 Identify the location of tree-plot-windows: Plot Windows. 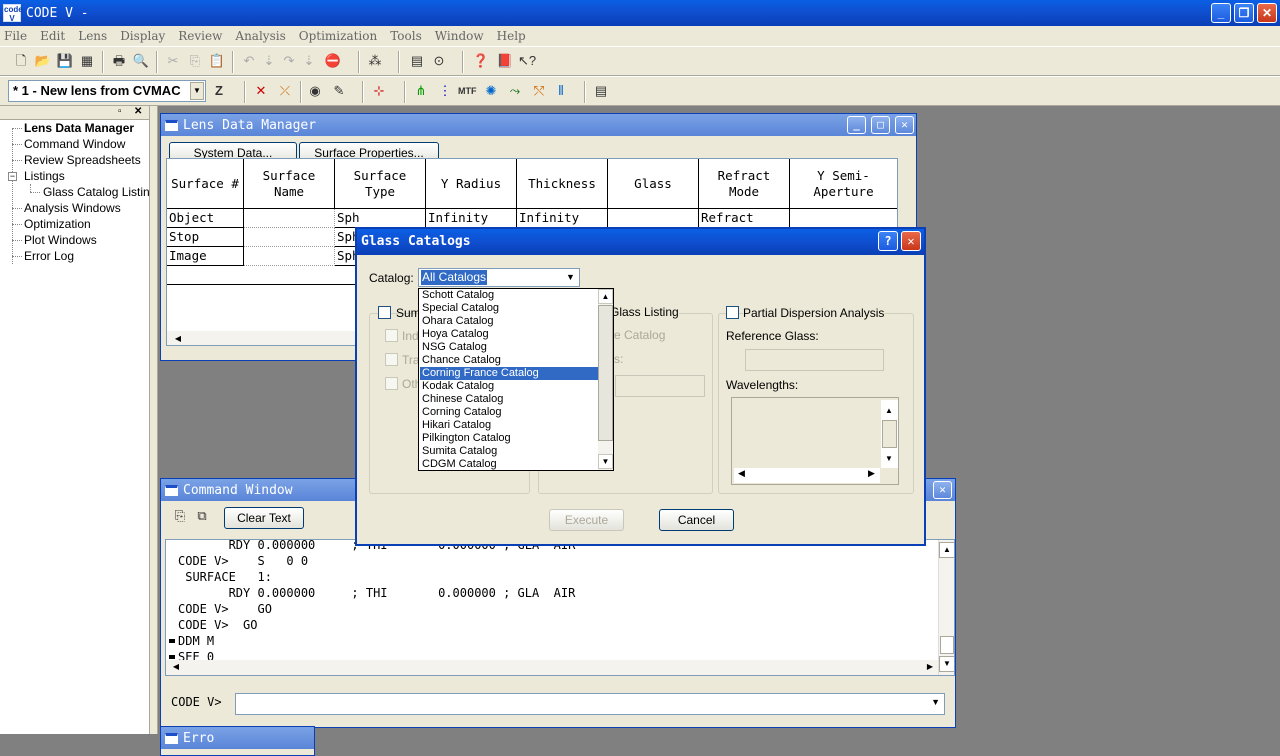
(60, 240).